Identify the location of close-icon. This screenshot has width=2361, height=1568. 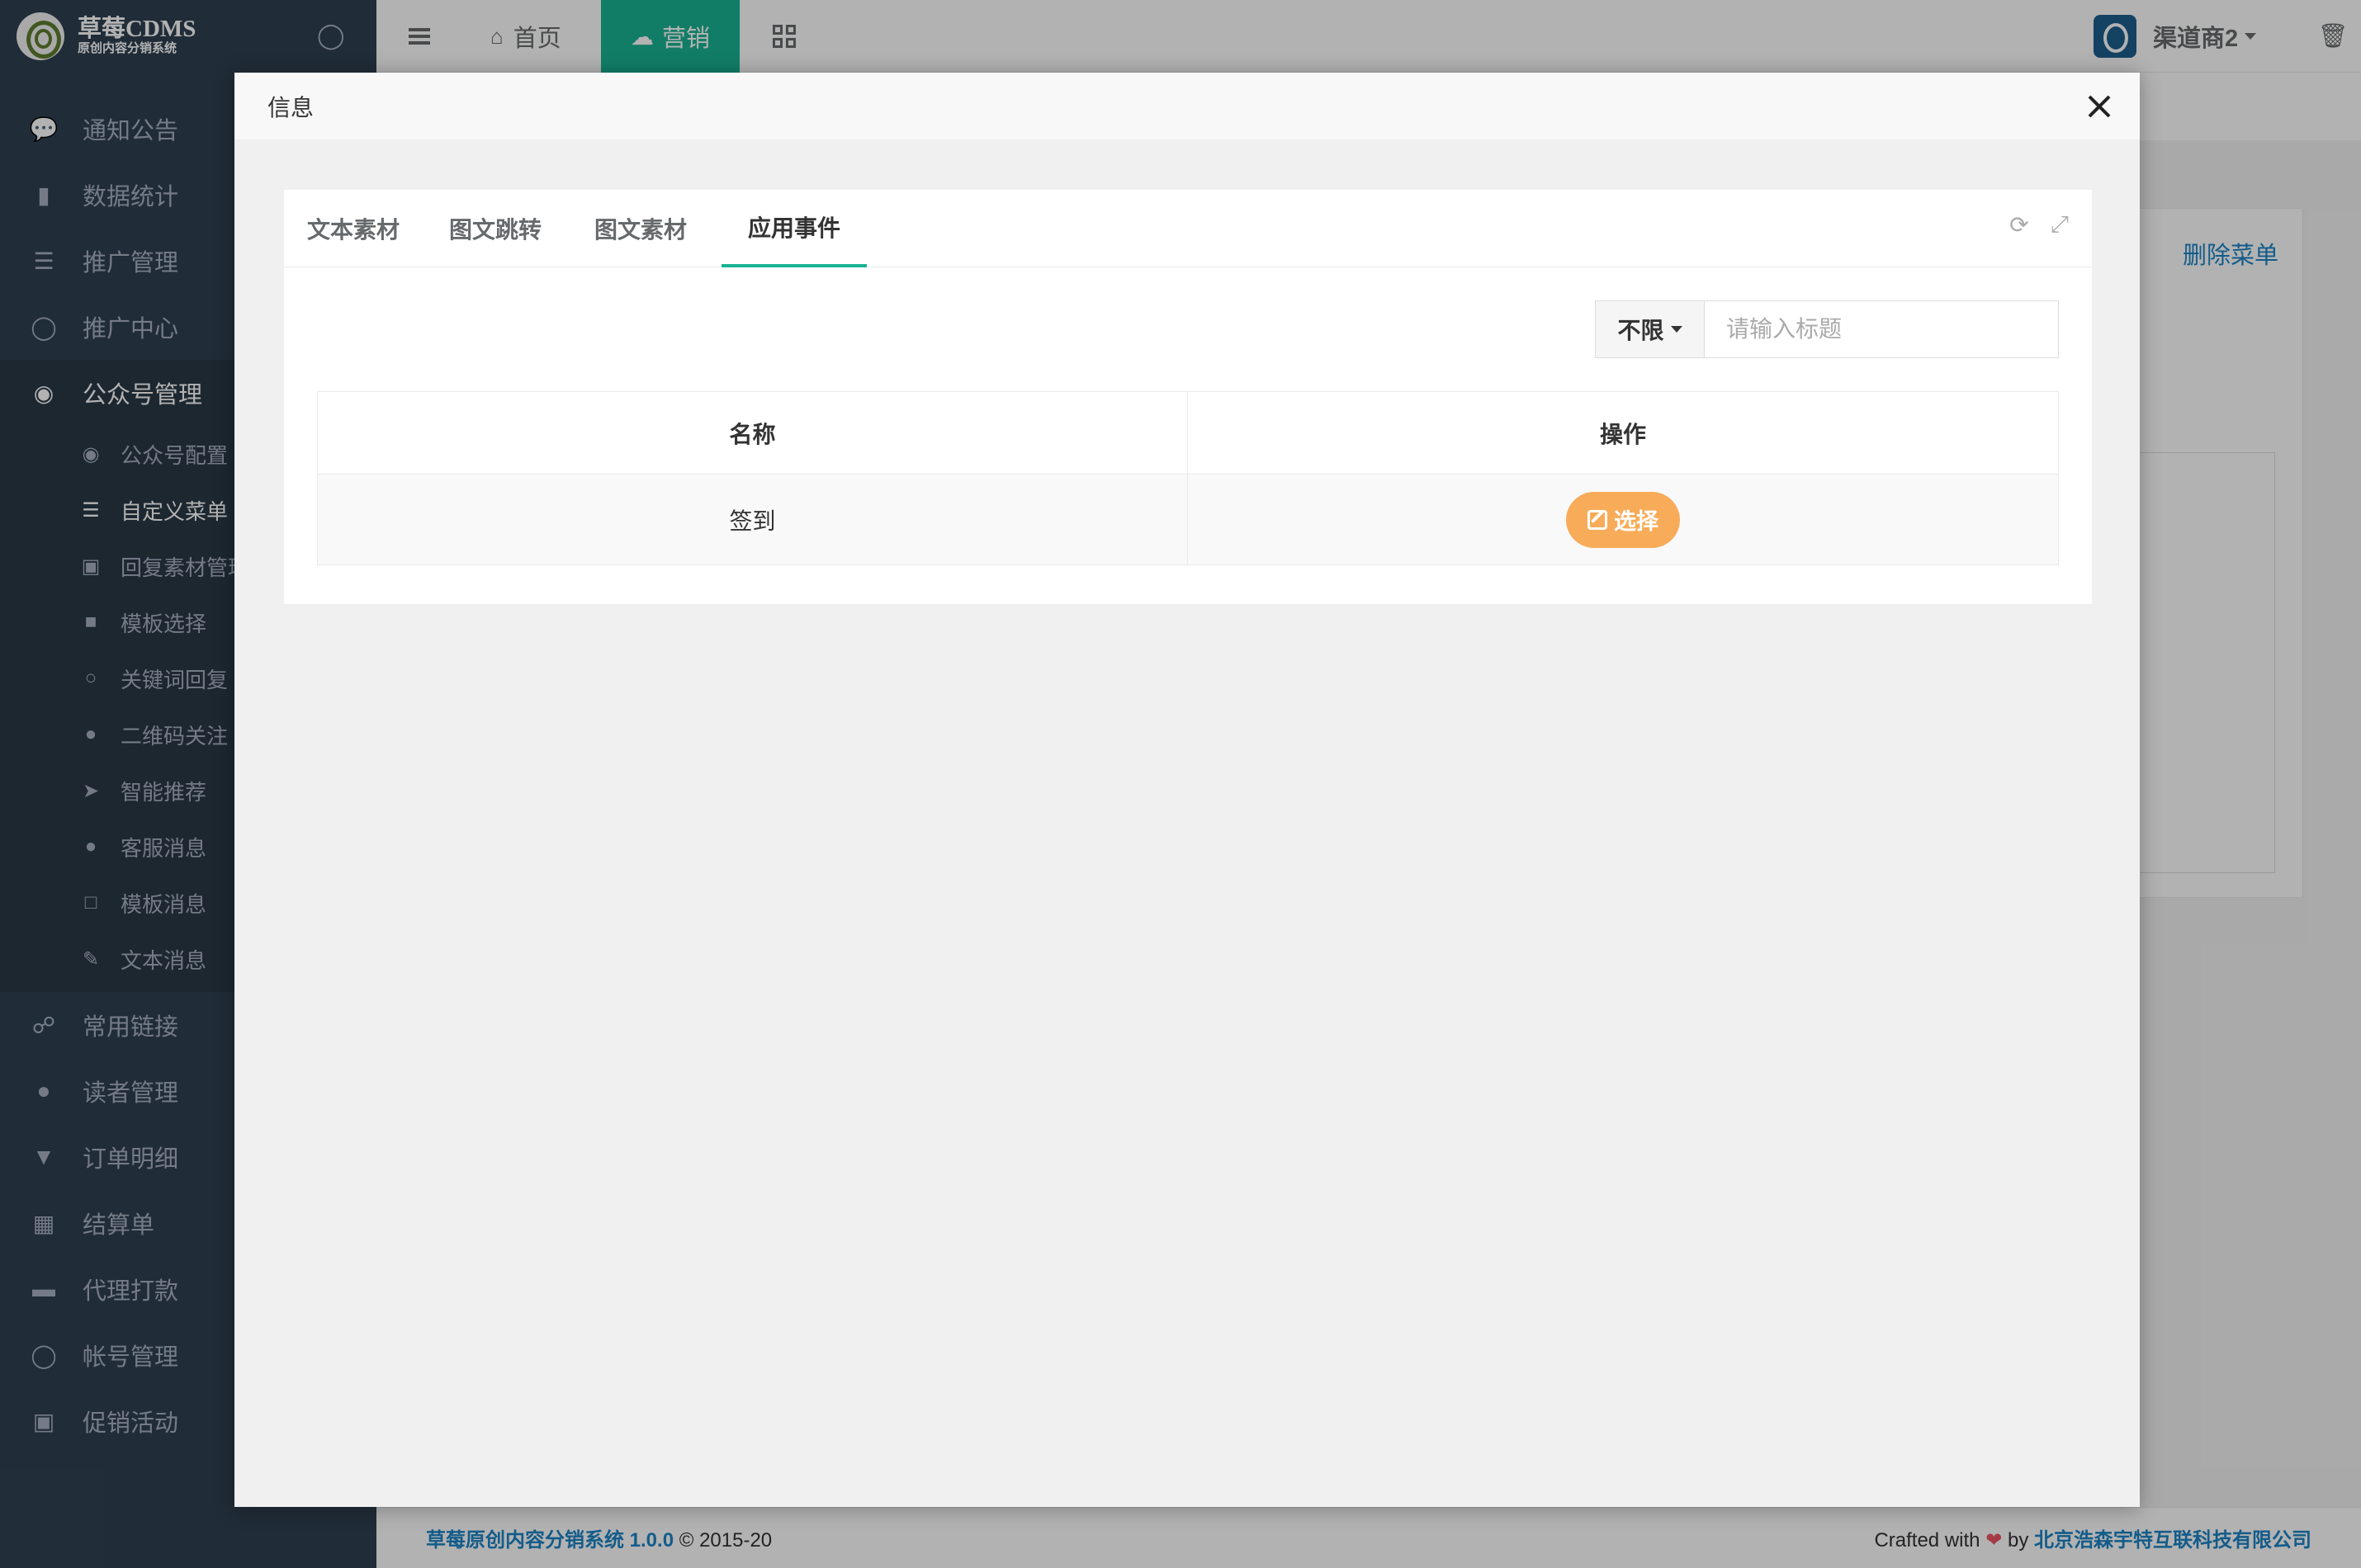
(2099, 106).